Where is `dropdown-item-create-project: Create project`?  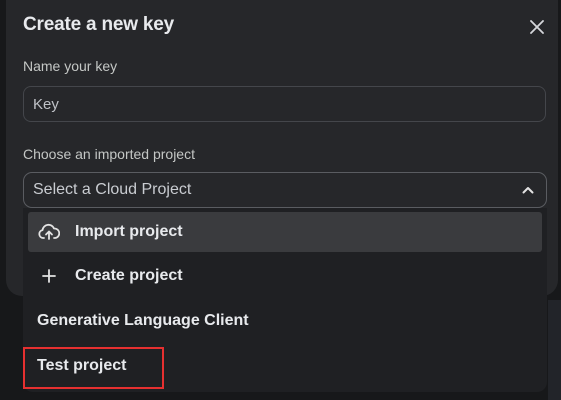 dropdown-item-create-project: Create project is located at coordinates (285, 276).